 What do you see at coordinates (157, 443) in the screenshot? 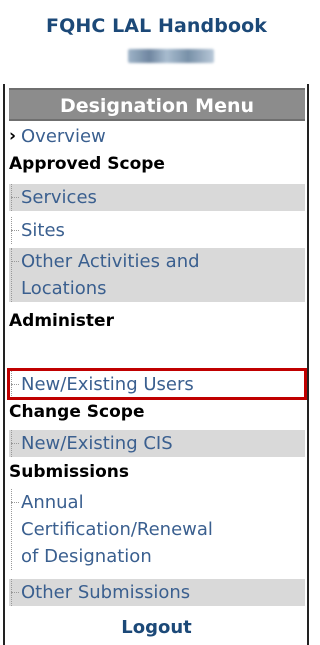
I see `menu-item-new-existing-cis: New/Existing CIS` at bounding box center [157, 443].